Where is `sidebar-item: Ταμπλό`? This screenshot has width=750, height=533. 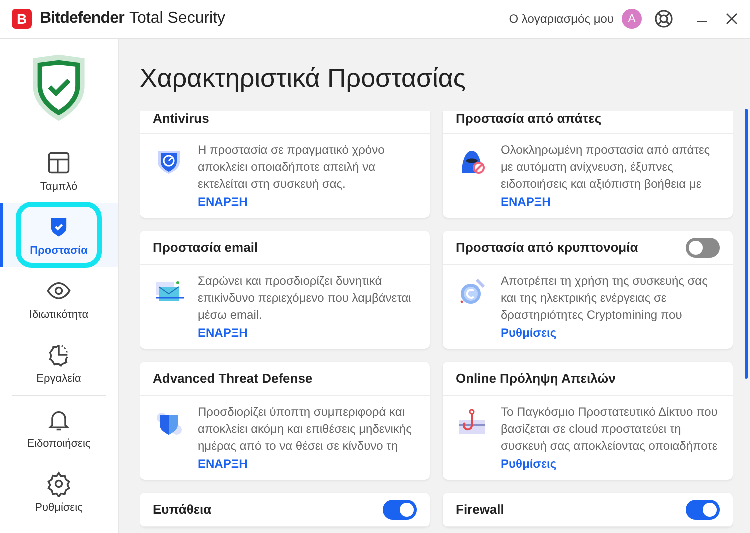
sidebar-item: Ταμπλό is located at coordinates (59, 171).